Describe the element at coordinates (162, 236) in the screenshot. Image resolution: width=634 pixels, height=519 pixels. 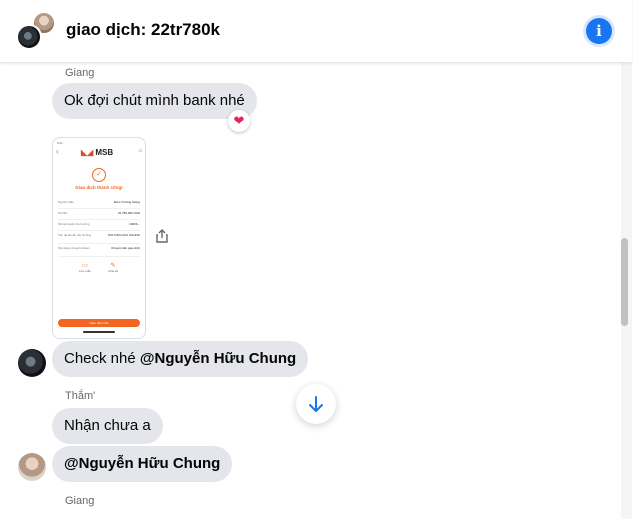
I see `share-icon` at that location.